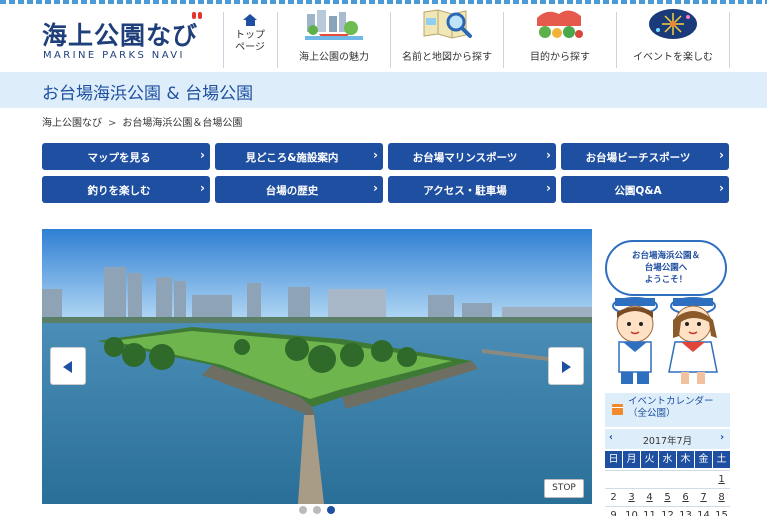 Image resolution: width=767 pixels, height=516 pixels. What do you see at coordinates (334, 25) in the screenshot?
I see `park-buildings-icon` at bounding box center [334, 25].